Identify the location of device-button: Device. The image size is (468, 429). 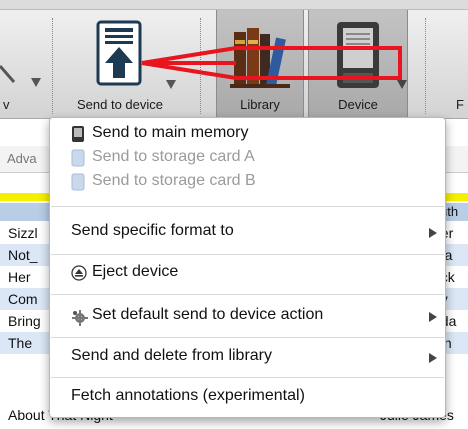
(358, 64).